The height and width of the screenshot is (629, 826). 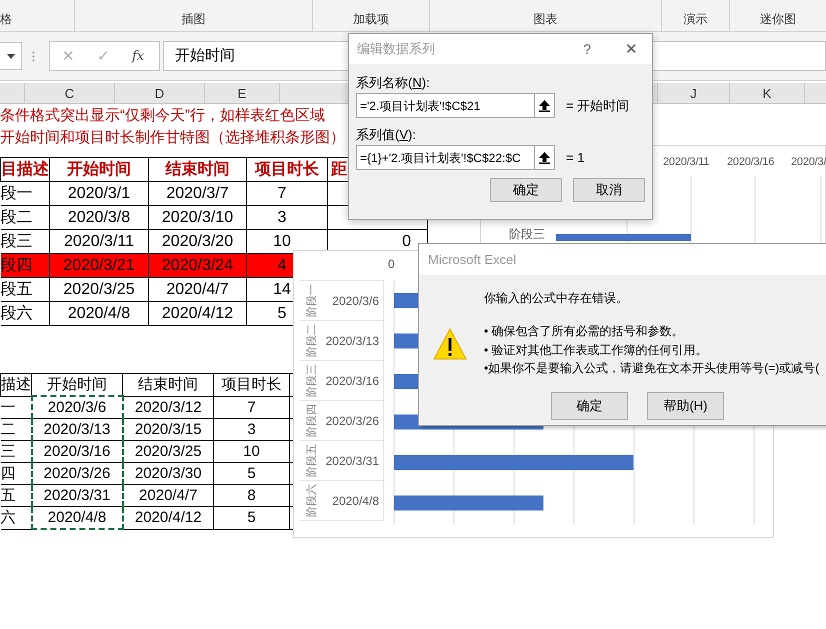 What do you see at coordinates (77, 429) in the screenshot?
I see `table-cell: 2020/3/13` at bounding box center [77, 429].